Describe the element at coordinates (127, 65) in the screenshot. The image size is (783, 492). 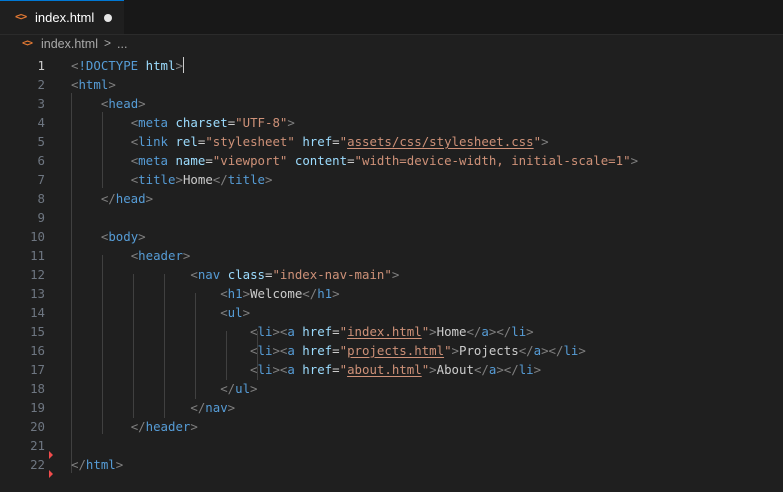
I see `code-text: <!DOCTYPE html>` at that location.